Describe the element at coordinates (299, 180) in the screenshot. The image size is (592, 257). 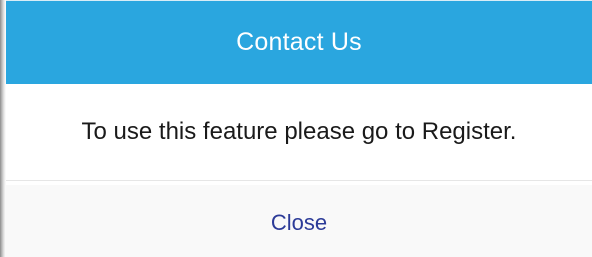
I see `footer-divider` at that location.